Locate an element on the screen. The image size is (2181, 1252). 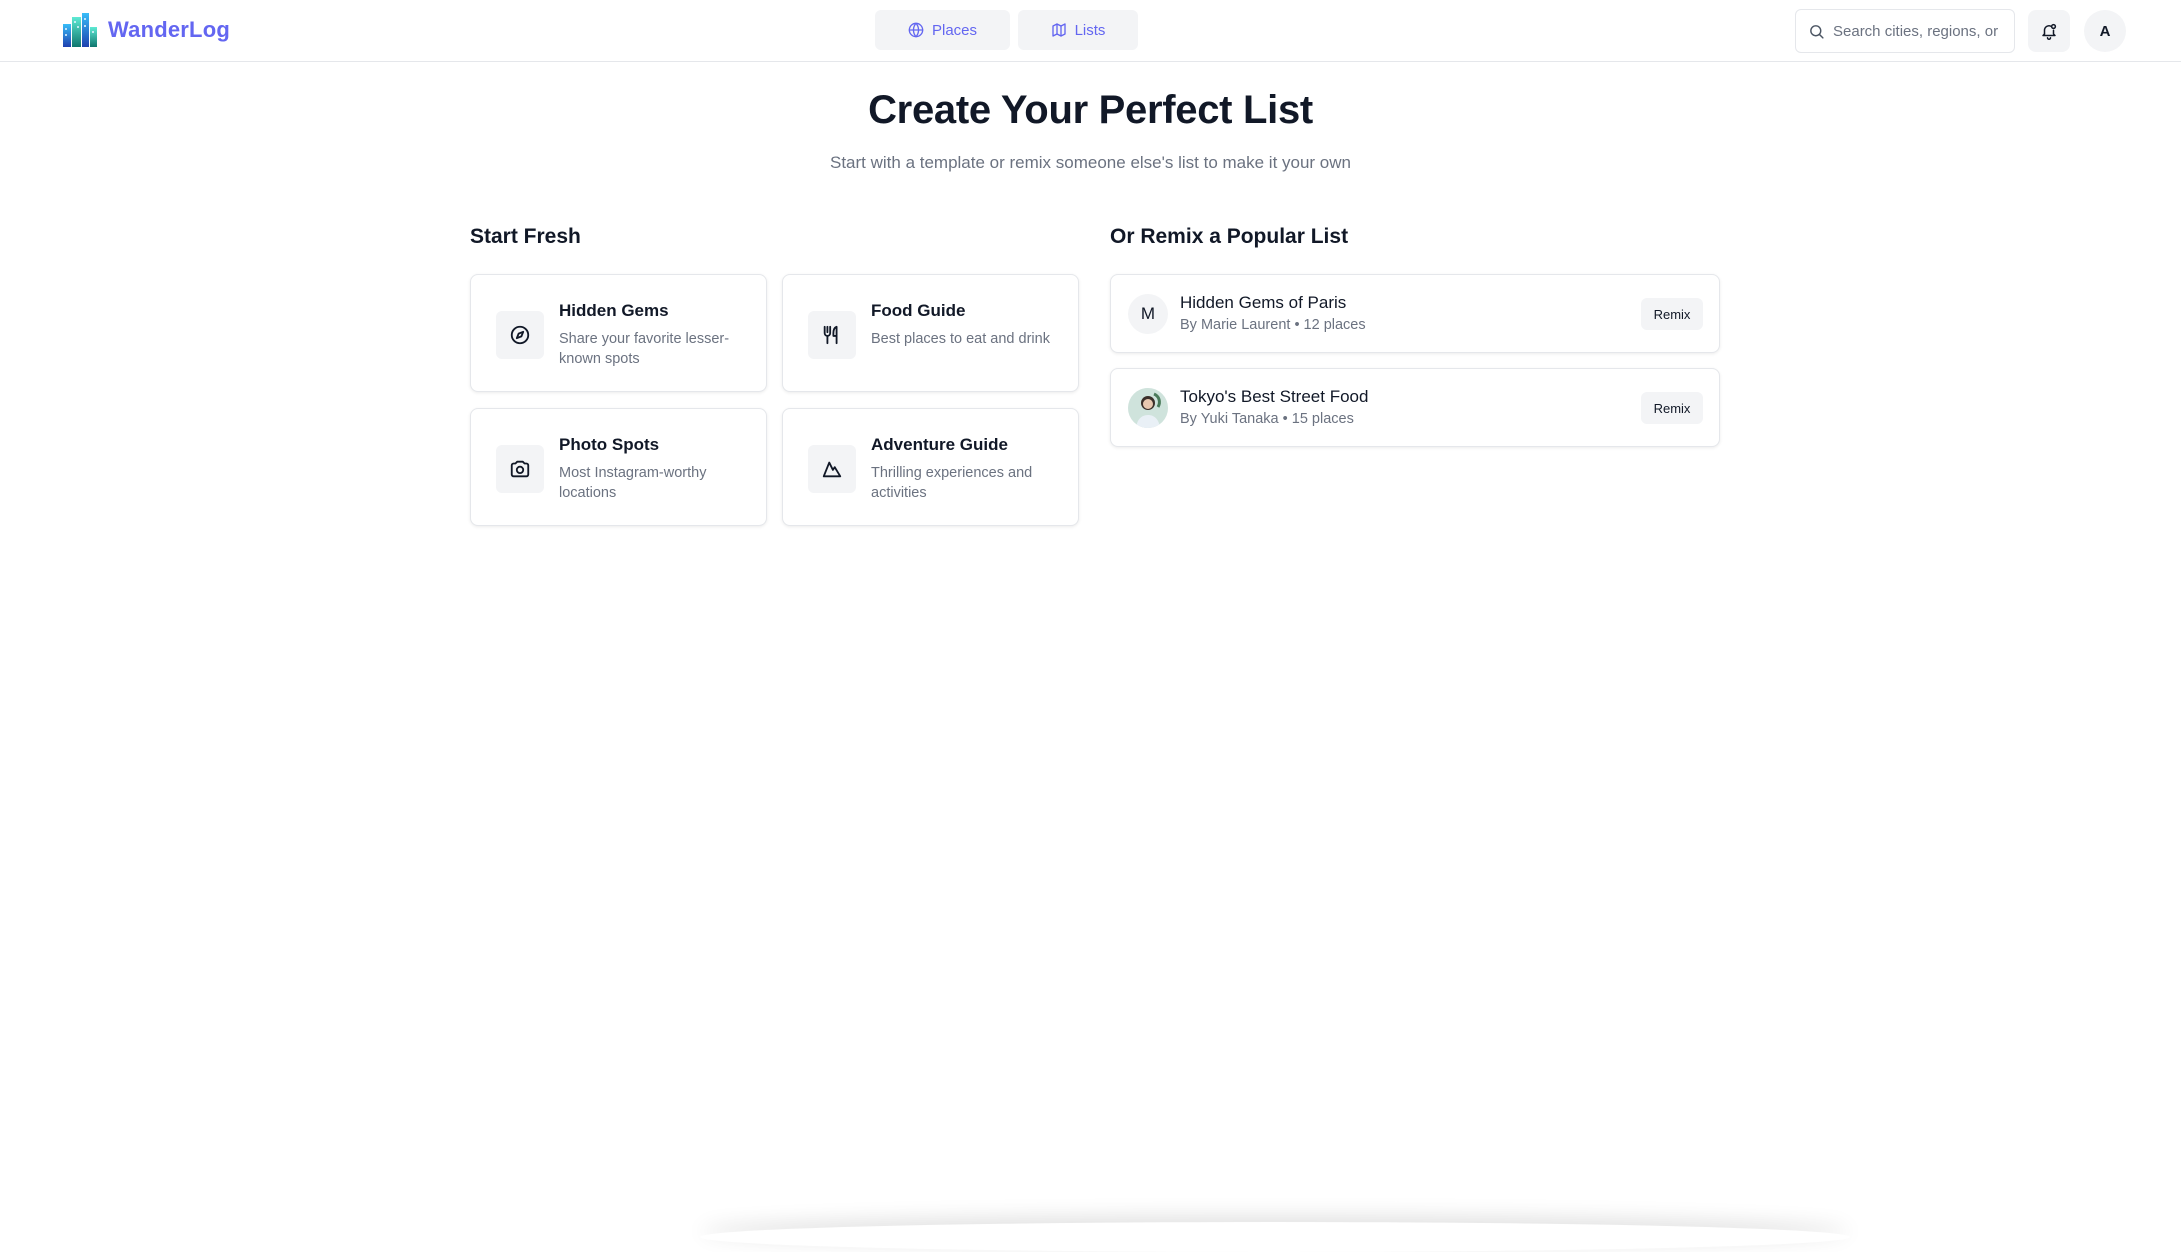
template-title: Food Guide is located at coordinates (918, 310).